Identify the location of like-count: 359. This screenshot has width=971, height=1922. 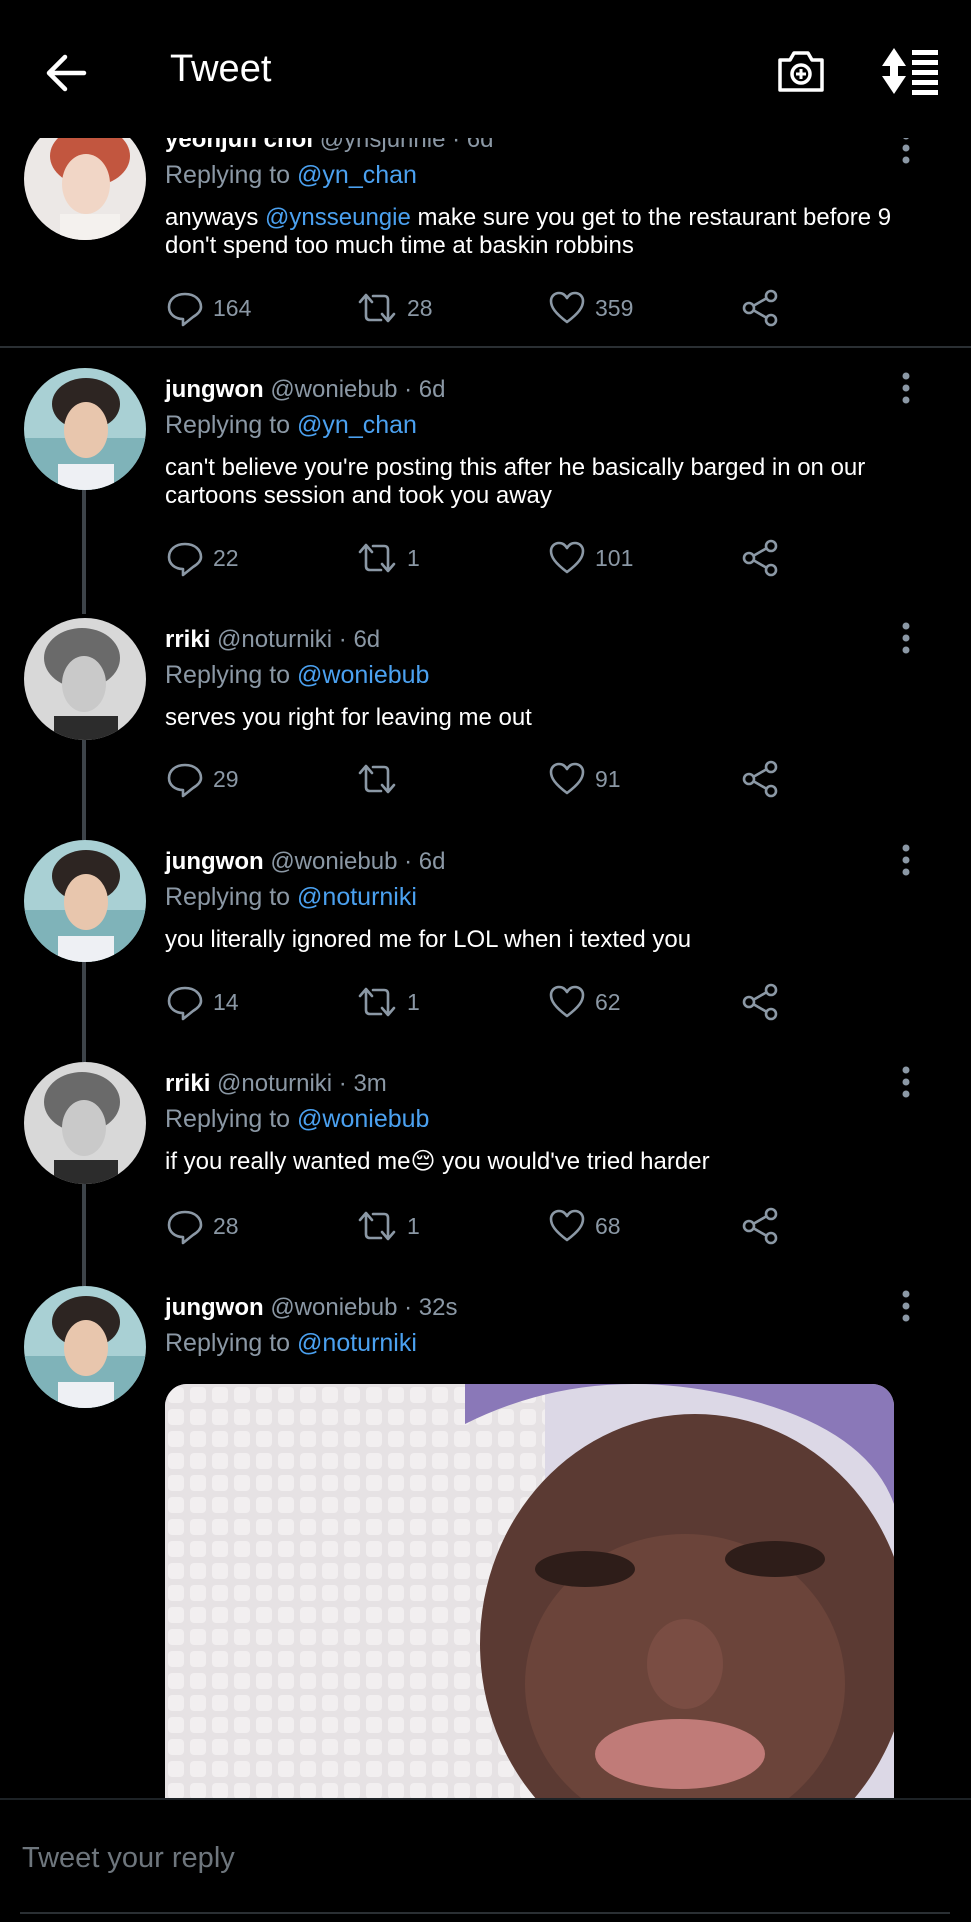
(614, 307).